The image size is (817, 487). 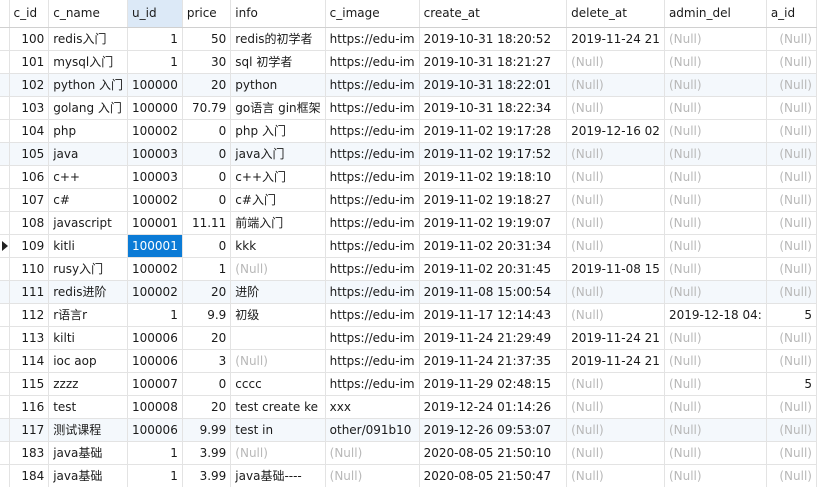 I want to click on cell-info: java入门, so click(x=278, y=154).